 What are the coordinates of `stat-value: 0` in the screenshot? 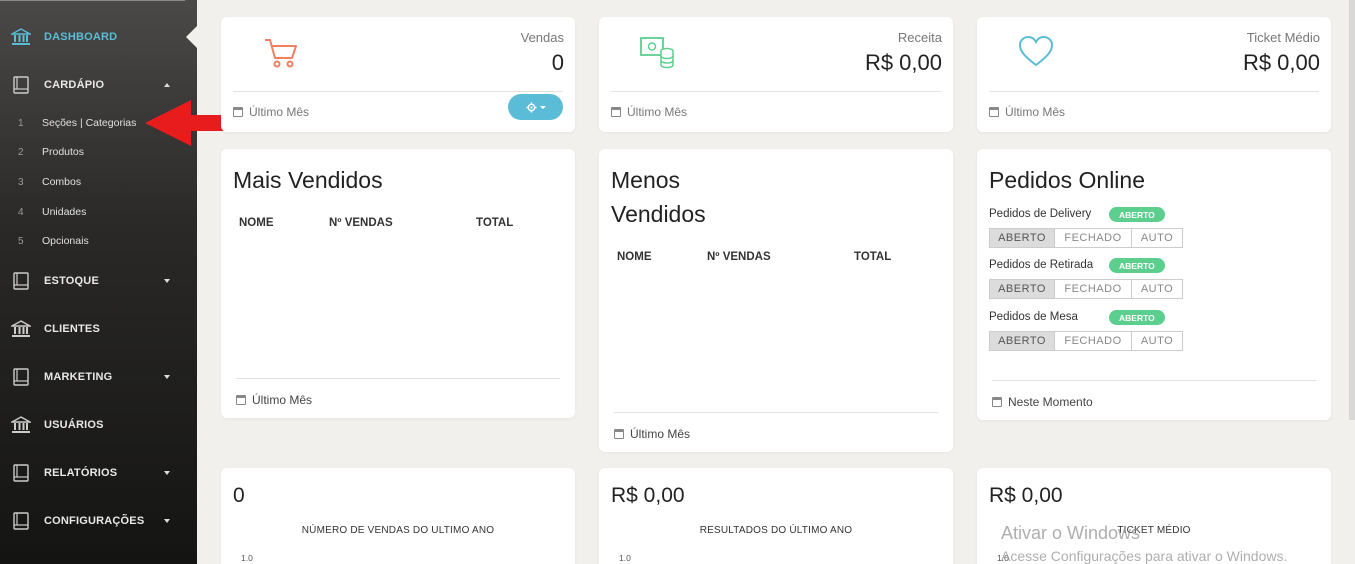 It's located at (557, 62).